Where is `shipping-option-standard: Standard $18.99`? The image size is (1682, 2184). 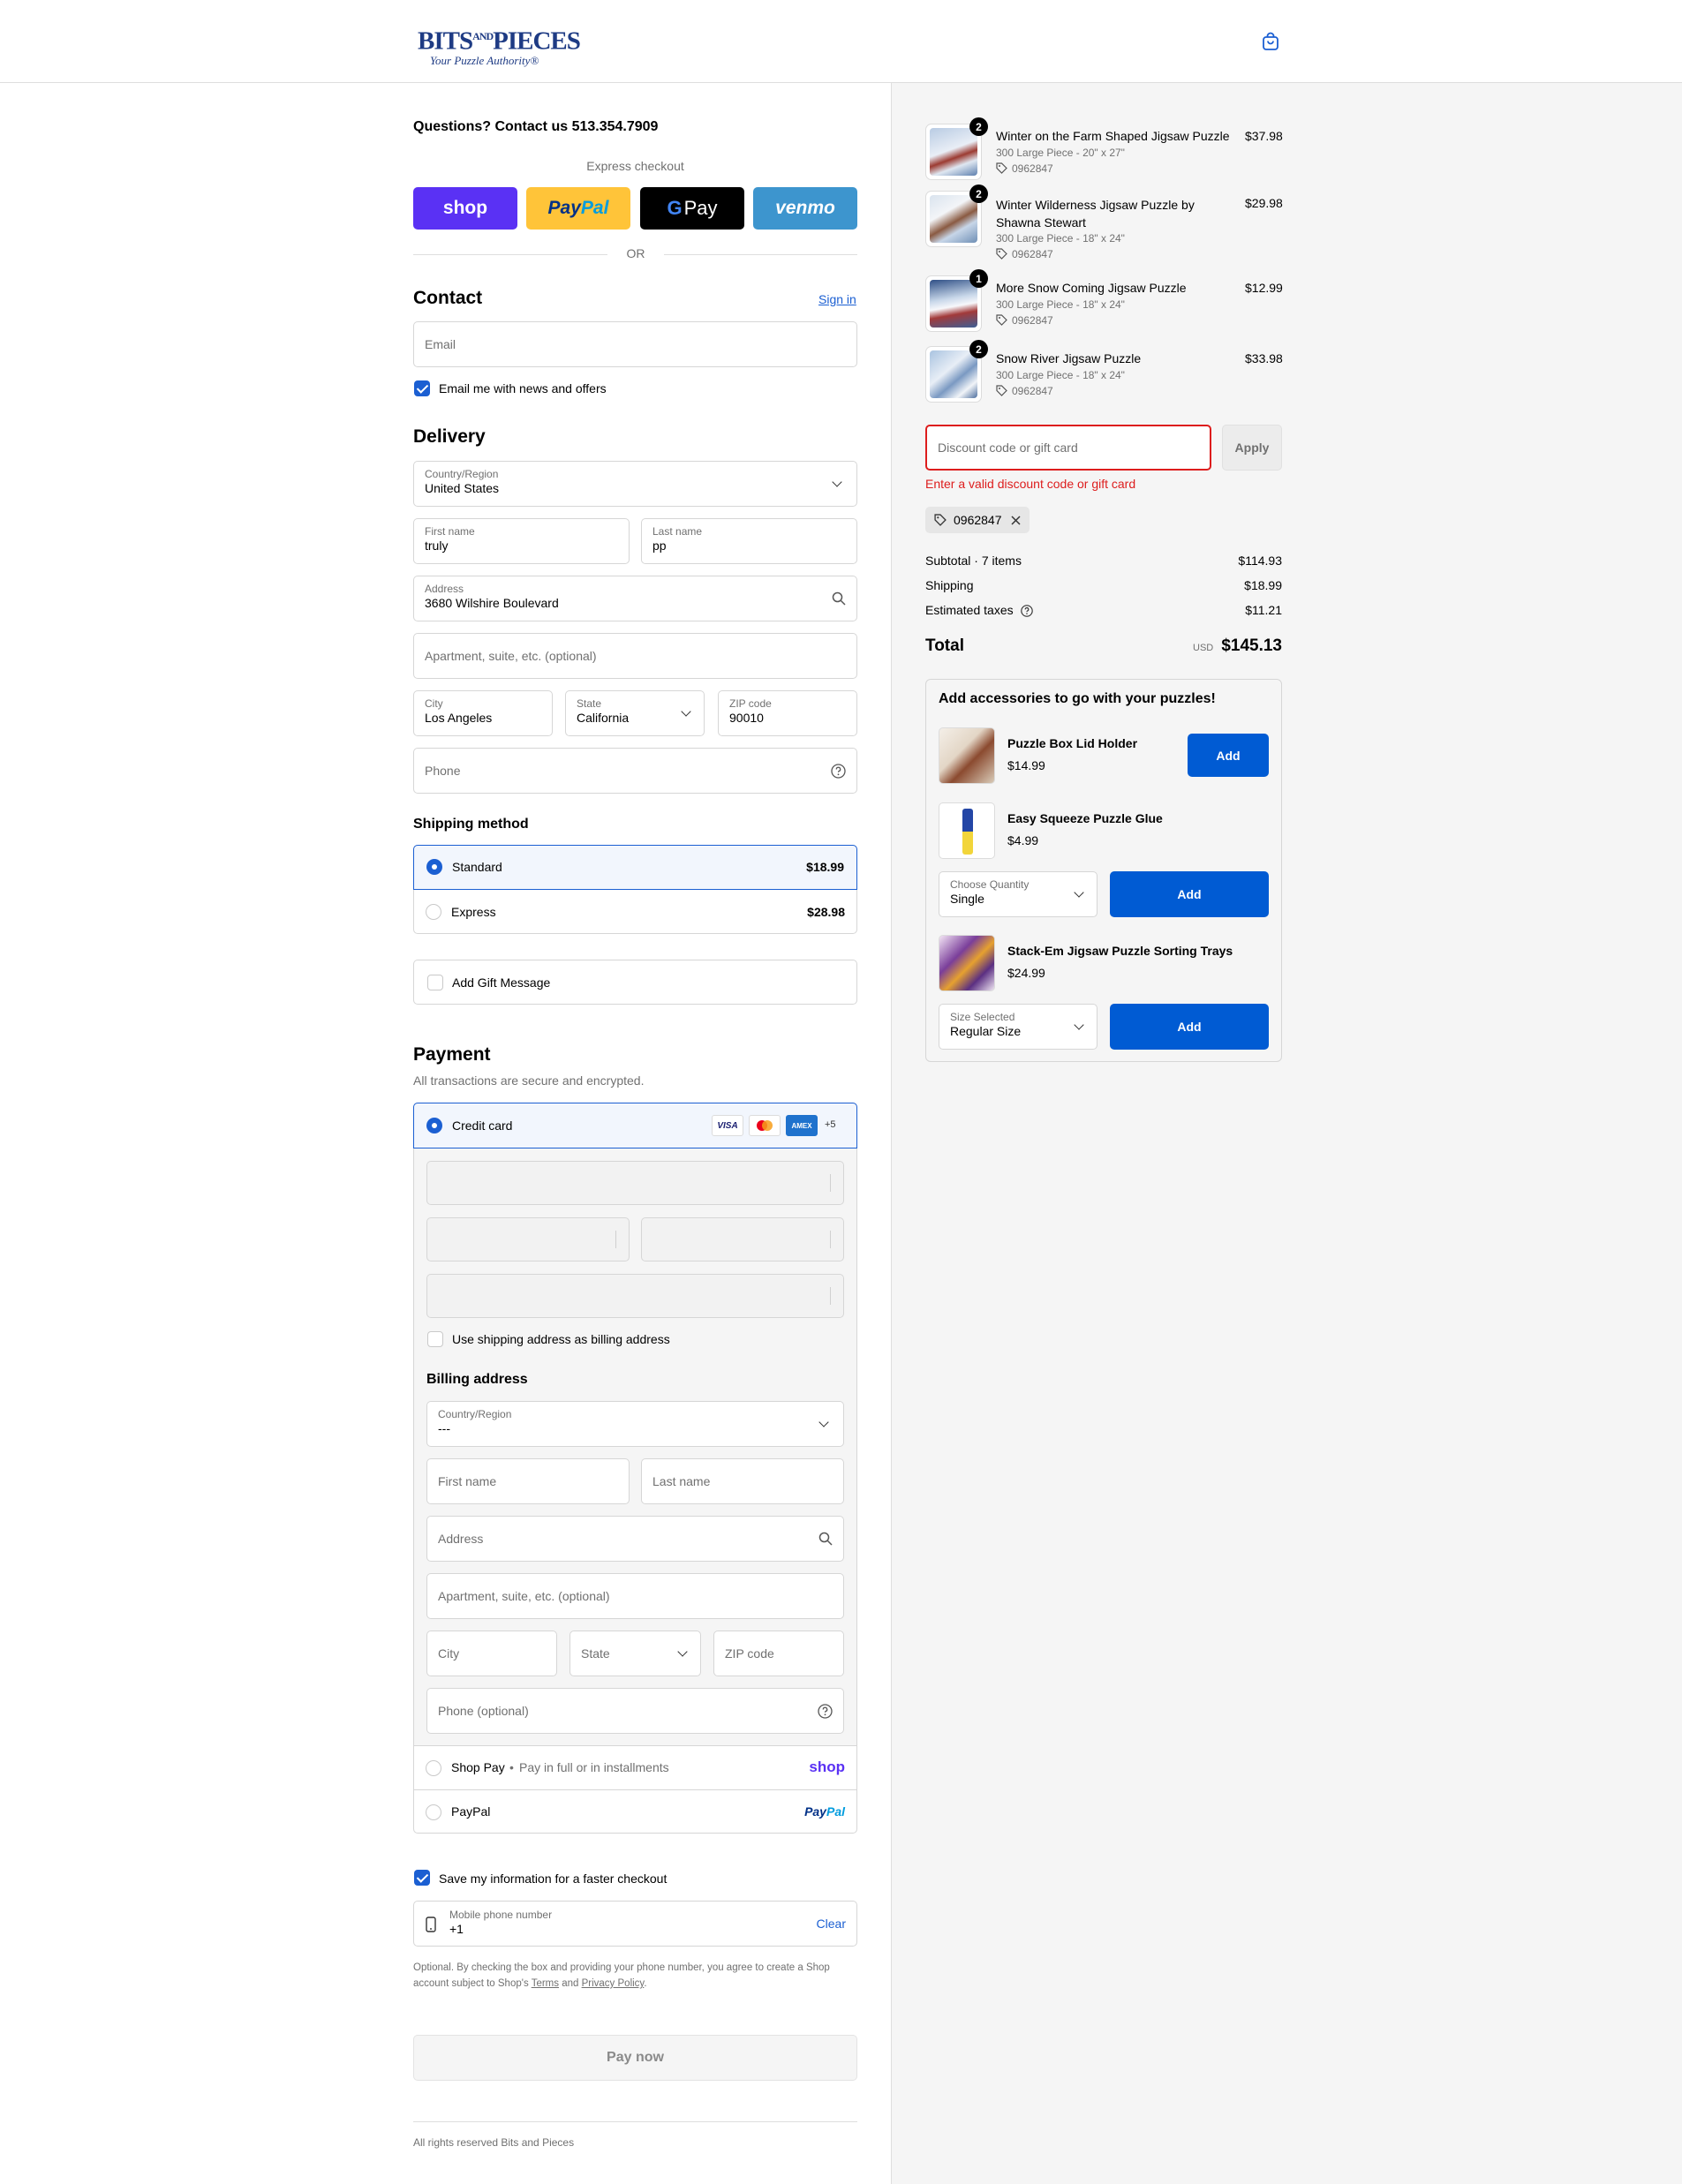
shipping-option-standard: Standard $18.99 is located at coordinates (635, 867).